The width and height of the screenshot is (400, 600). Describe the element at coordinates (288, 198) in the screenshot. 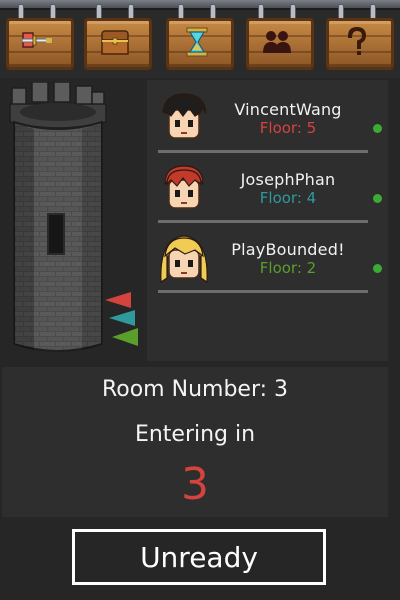

I see `player-floor: Floor: 4` at that location.